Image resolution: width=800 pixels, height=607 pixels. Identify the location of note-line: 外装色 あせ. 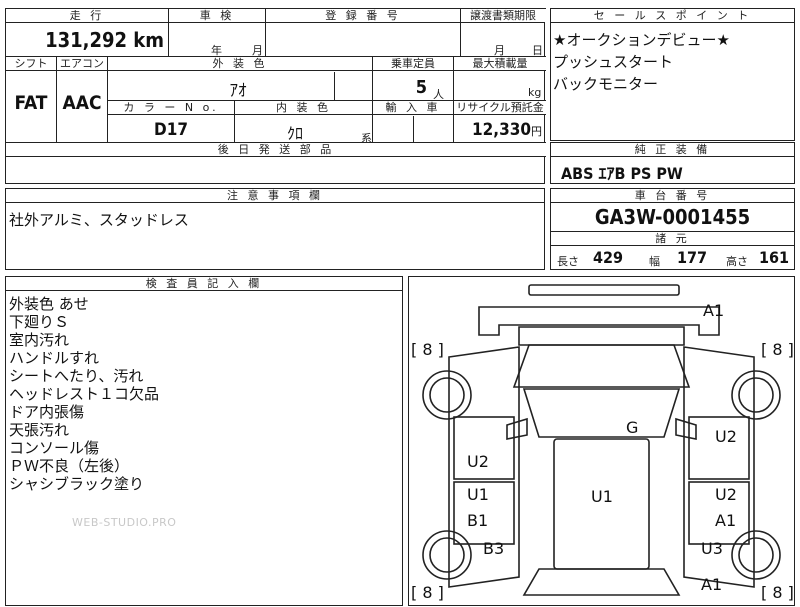
(49, 304).